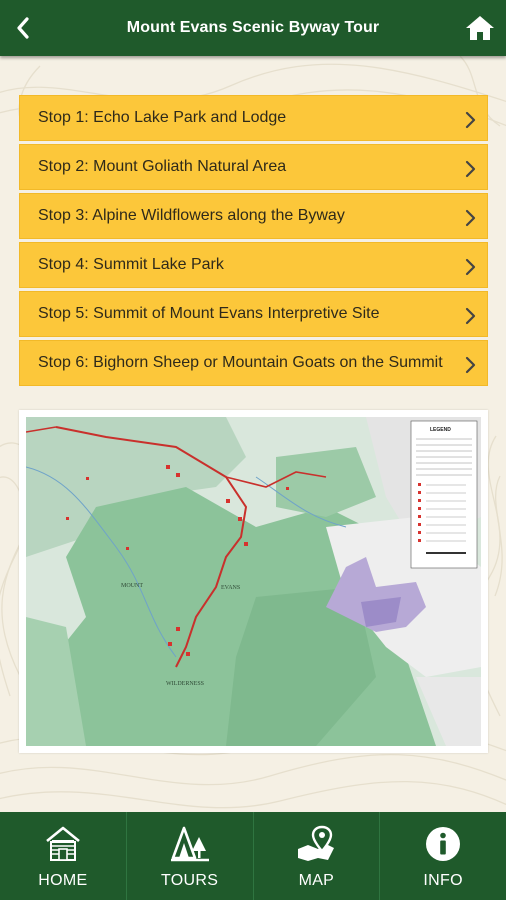  I want to click on stop-item-1: Stop 1: Echo Lake Park and Lodge, so click(253, 118).